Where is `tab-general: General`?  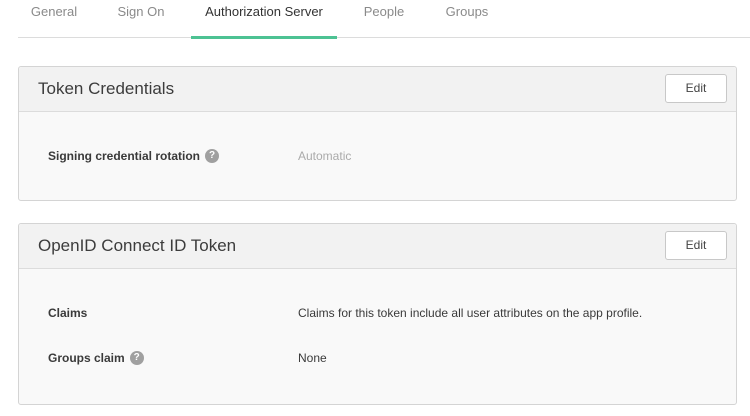
tab-general: General is located at coordinates (54, 19).